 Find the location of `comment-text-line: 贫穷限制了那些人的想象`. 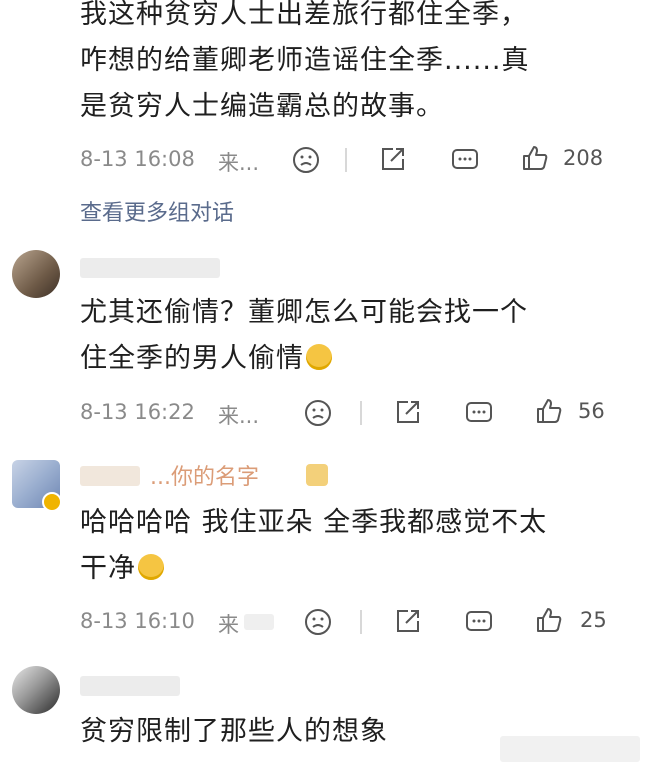

comment-text-line: 贫穷限制了那些人的想象 is located at coordinates (234, 731).